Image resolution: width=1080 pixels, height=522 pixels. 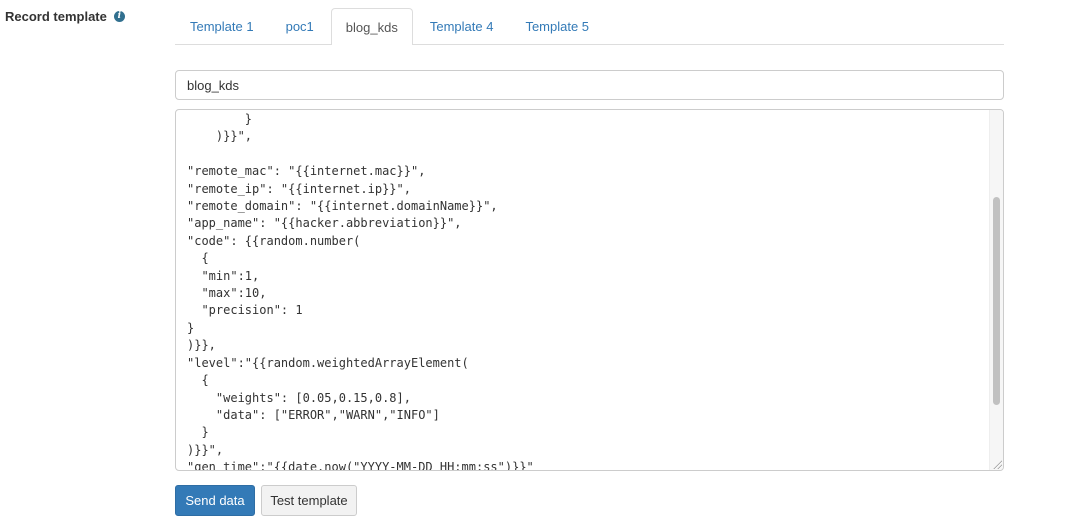 I want to click on tab-blog-kds: blog_kds, so click(x=371, y=26).